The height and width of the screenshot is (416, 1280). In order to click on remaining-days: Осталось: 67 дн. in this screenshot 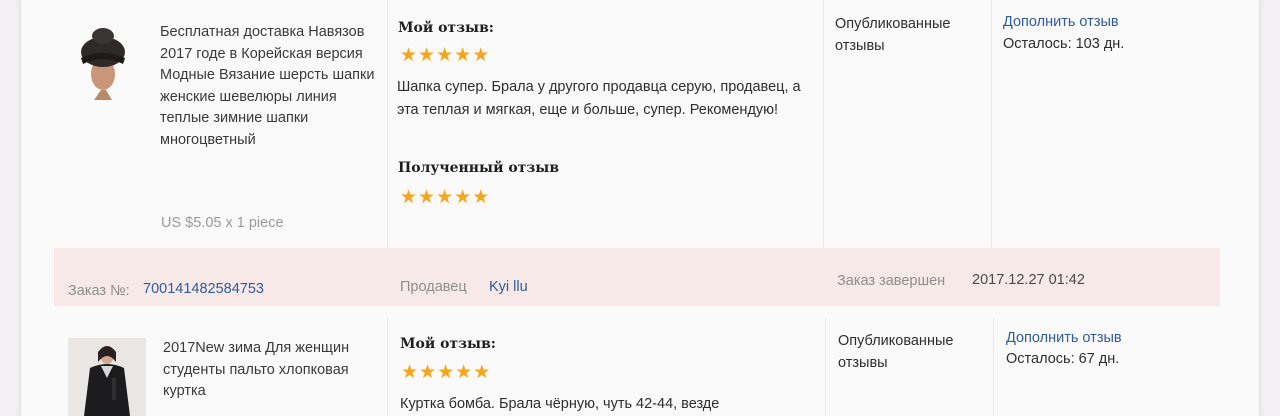, I will do `click(1063, 359)`.